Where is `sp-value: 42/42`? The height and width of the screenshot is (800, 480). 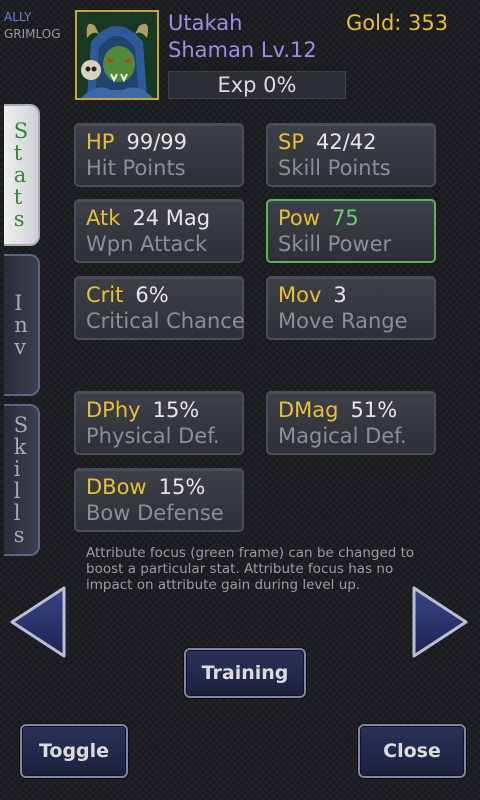
sp-value: 42/42 is located at coordinates (346, 142).